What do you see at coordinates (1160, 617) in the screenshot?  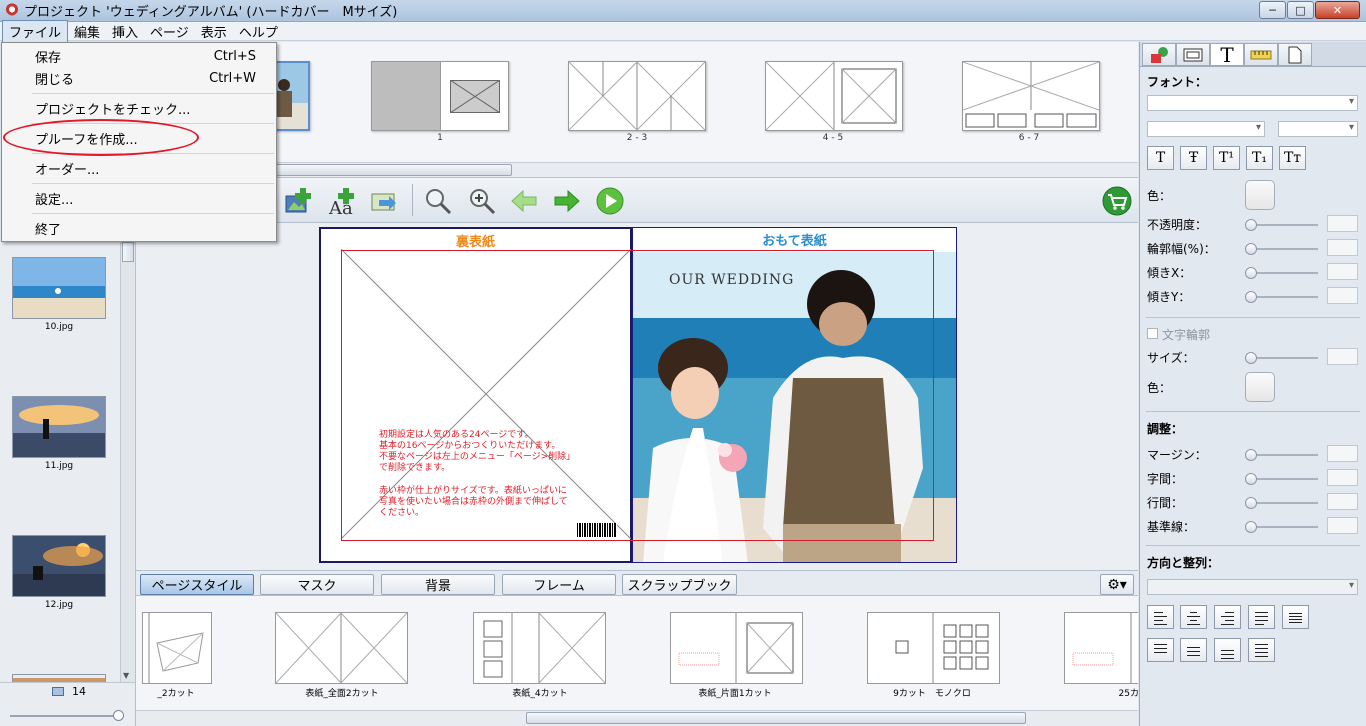 I see `align-left-button` at bounding box center [1160, 617].